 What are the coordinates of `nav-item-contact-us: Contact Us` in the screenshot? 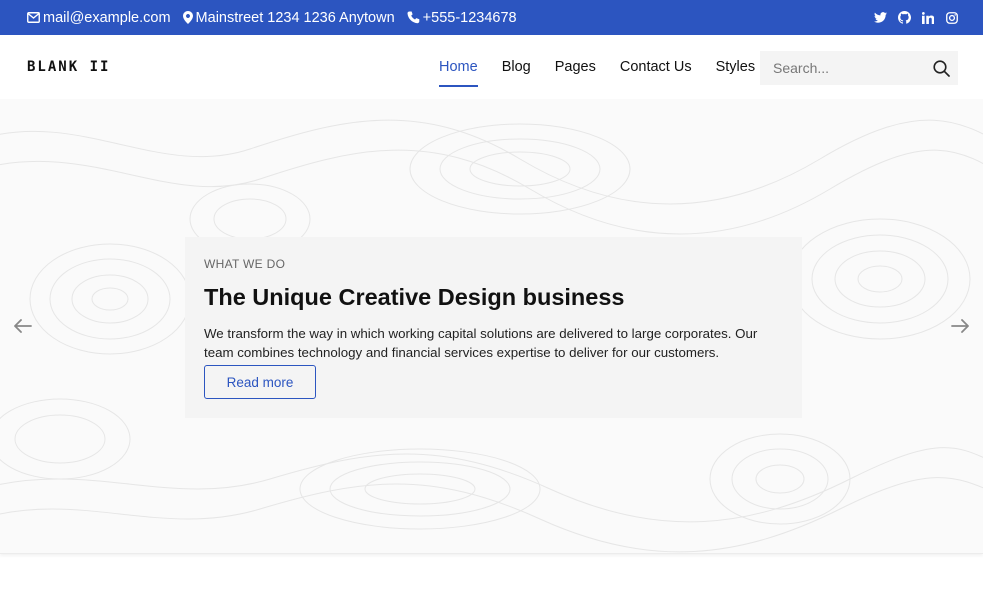 It's located at (656, 67).